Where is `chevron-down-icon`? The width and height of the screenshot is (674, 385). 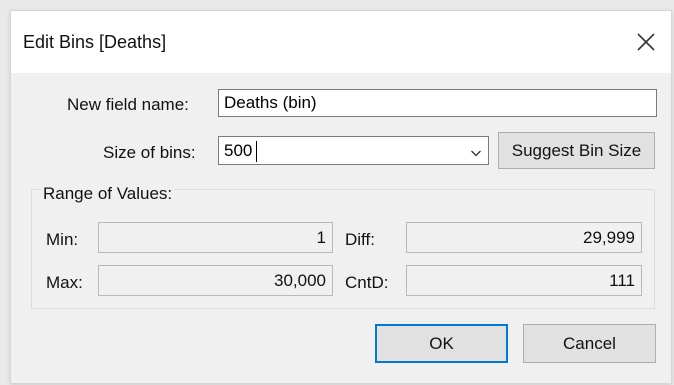 chevron-down-icon is located at coordinates (476, 154).